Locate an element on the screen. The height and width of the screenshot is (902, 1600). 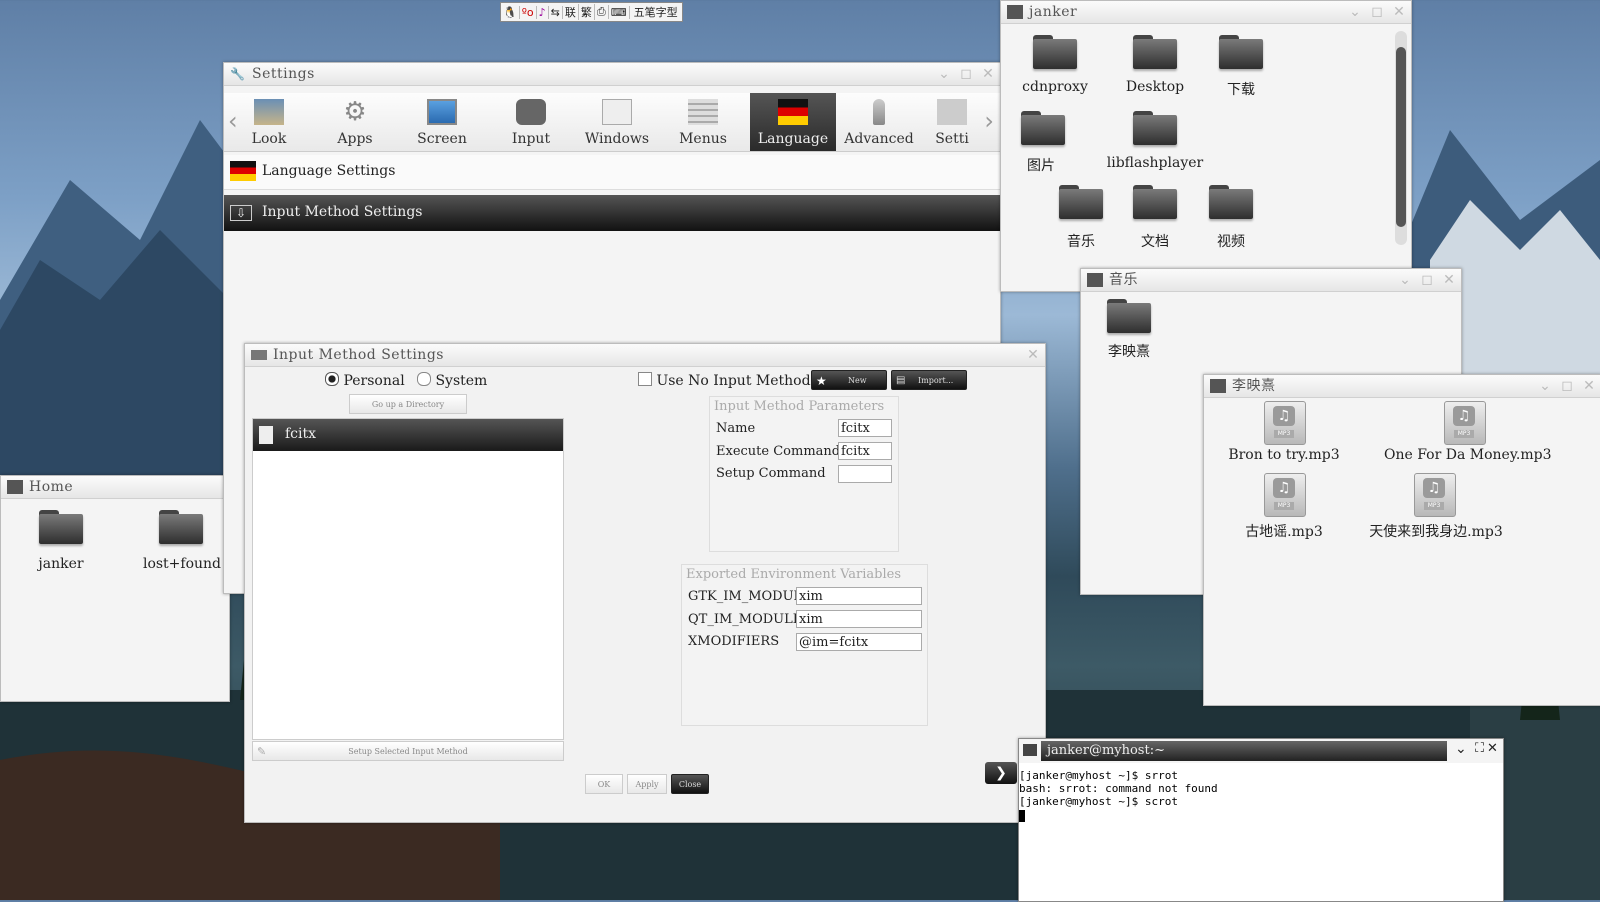
artist-item-1: One For Da Money.mp3 is located at coordinates (1467, 455).